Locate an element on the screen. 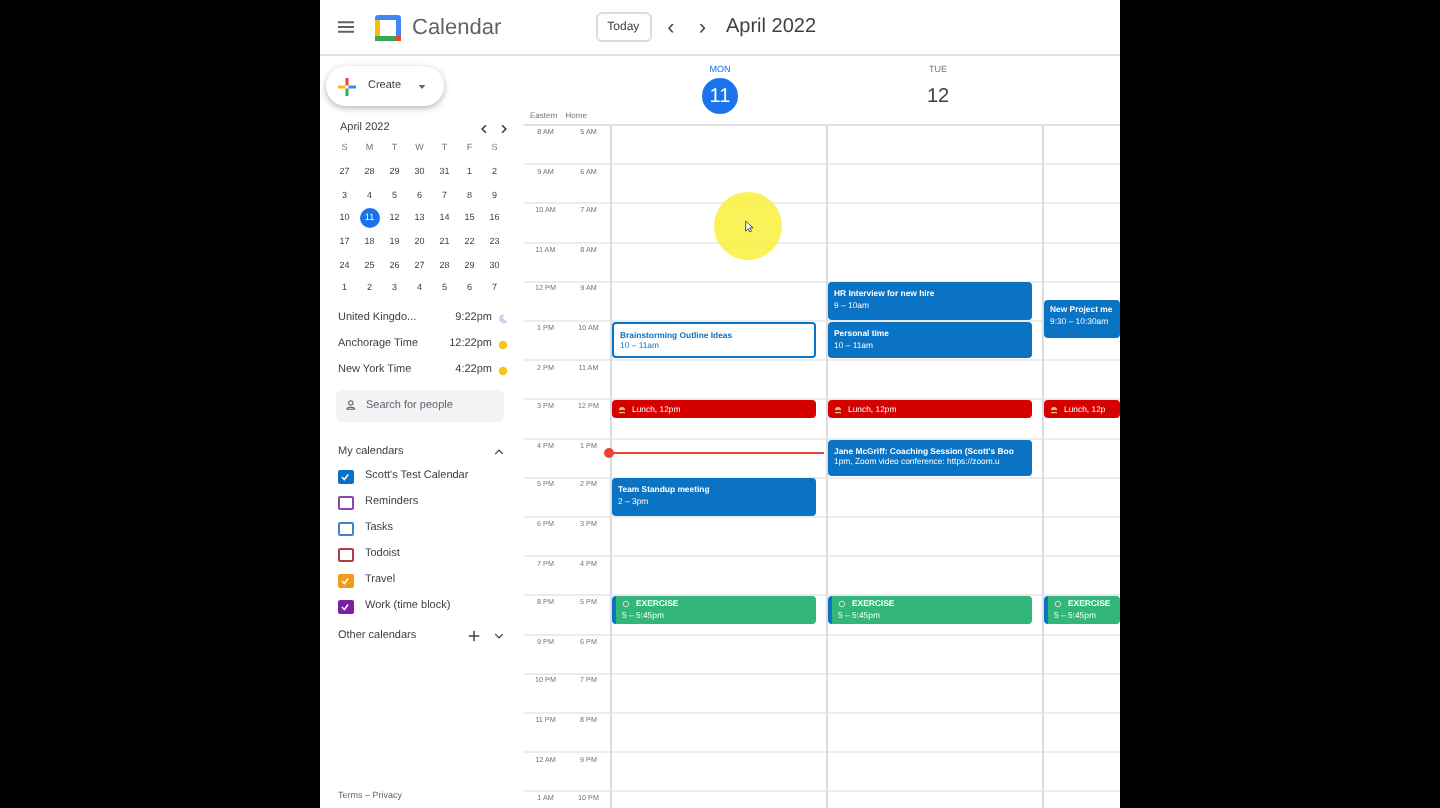  chevron-right-icon is located at coordinates (504, 128).